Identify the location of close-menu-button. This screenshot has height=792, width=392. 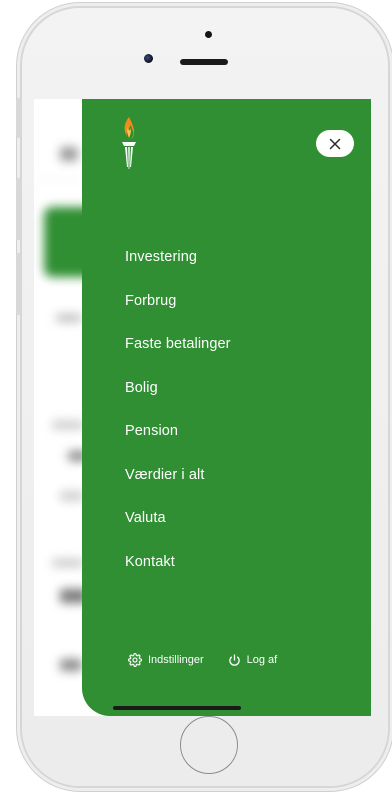
(335, 143).